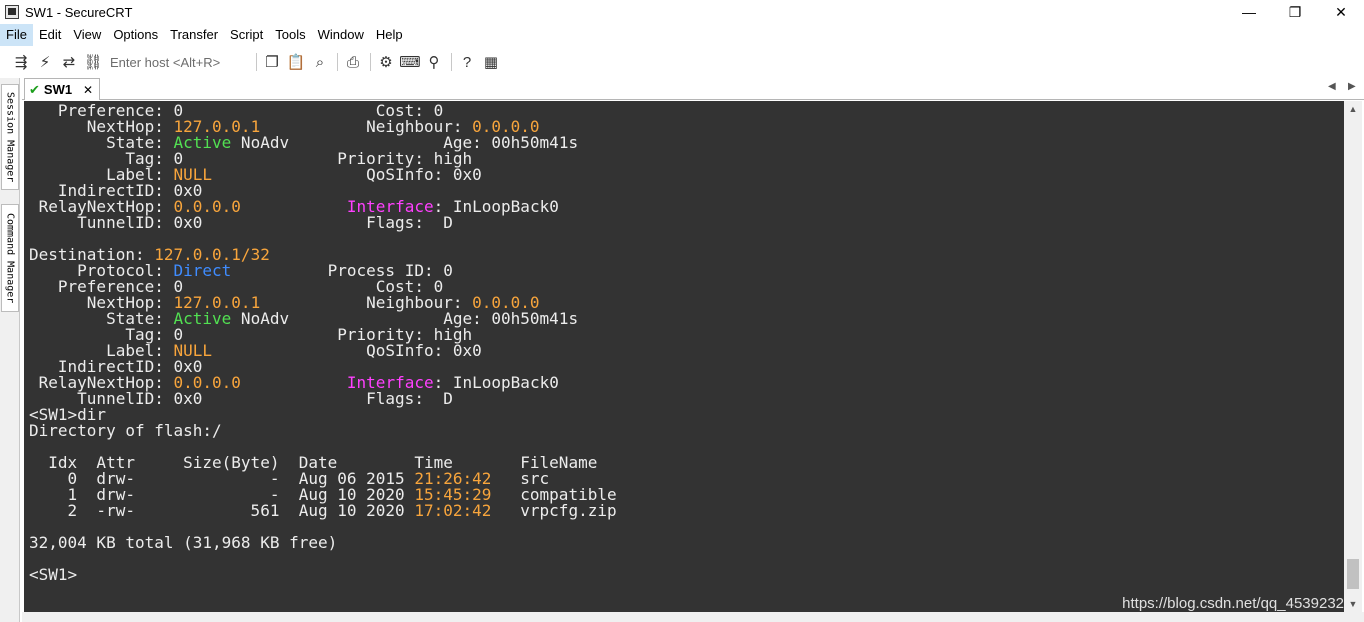 Image resolution: width=1364 pixels, height=622 pixels. What do you see at coordinates (1353, 604) in the screenshot?
I see `scroll-down-icon: ▼` at bounding box center [1353, 604].